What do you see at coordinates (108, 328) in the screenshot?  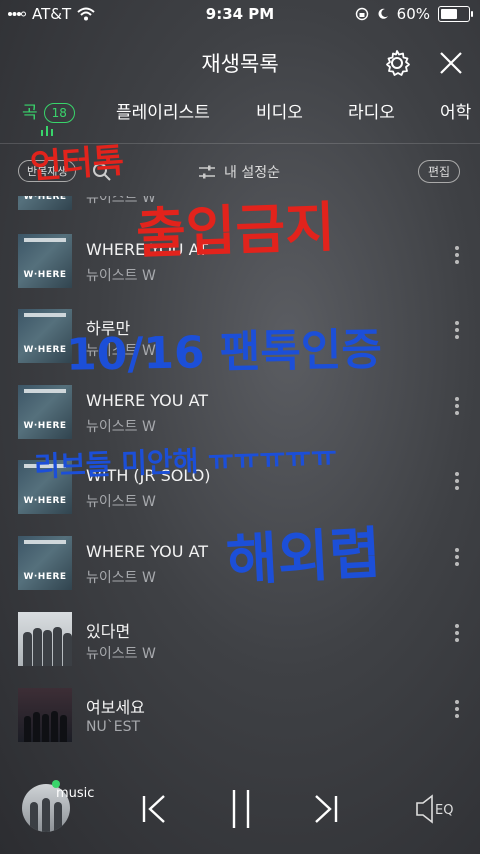 I see `song-title: 하루만` at bounding box center [108, 328].